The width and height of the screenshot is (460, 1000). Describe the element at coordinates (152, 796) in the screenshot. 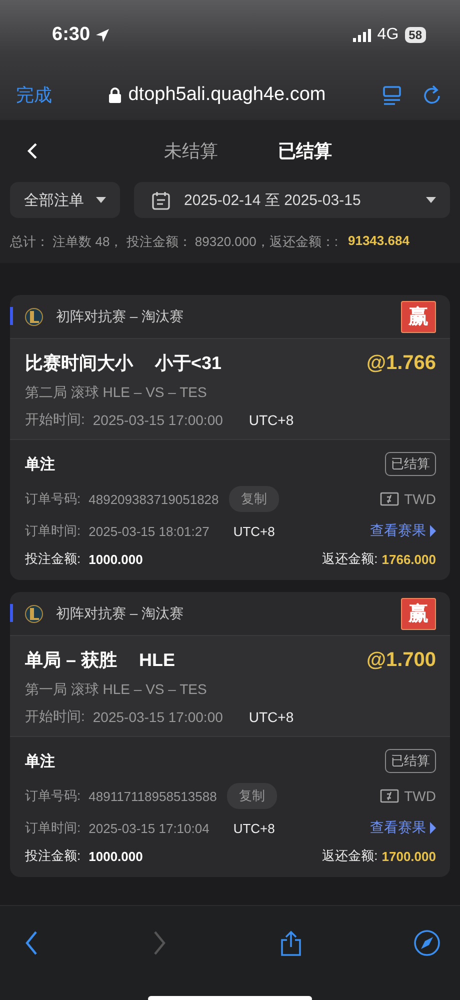

I see `order-number: 489117118958513588` at that location.